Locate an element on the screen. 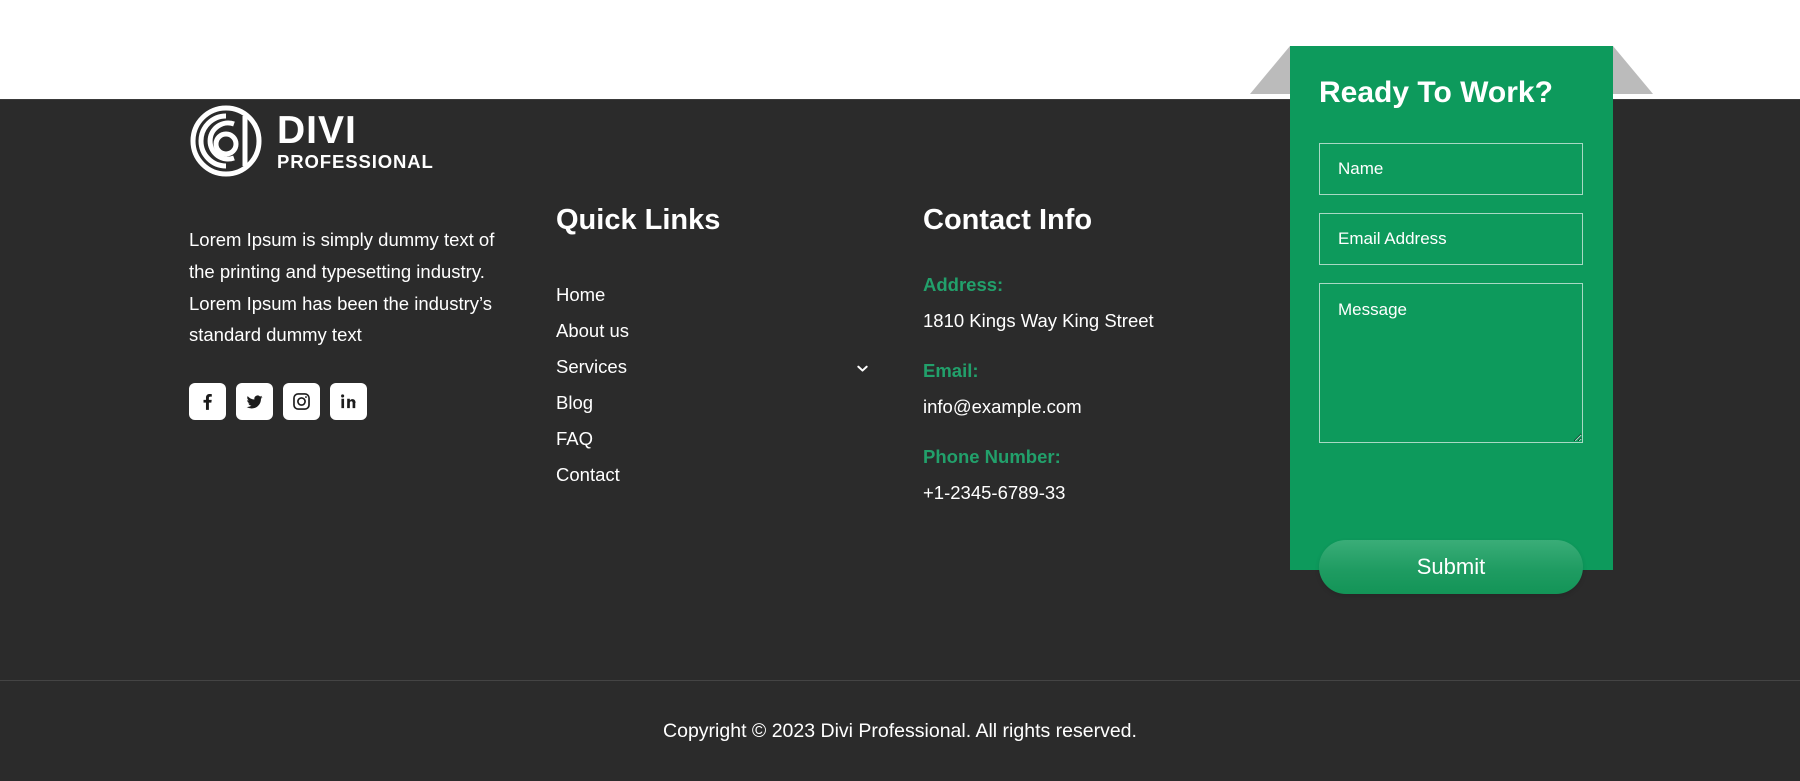 The width and height of the screenshot is (1800, 781). logo-wordmark: DIVI PROFESSIONAL is located at coordinates (355, 141).